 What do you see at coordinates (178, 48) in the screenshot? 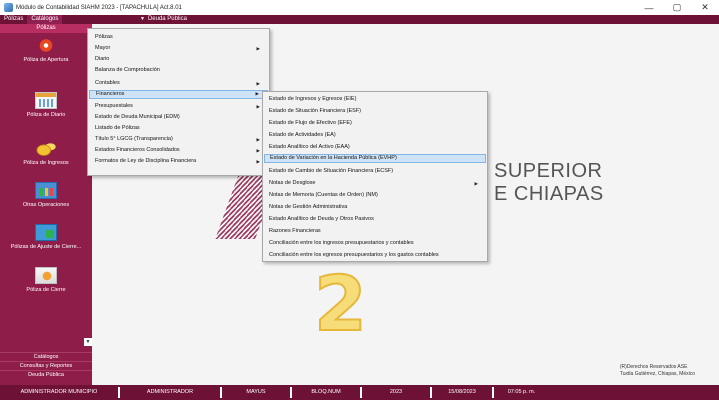
I see `menu-item: Mayor ▶` at bounding box center [178, 48].